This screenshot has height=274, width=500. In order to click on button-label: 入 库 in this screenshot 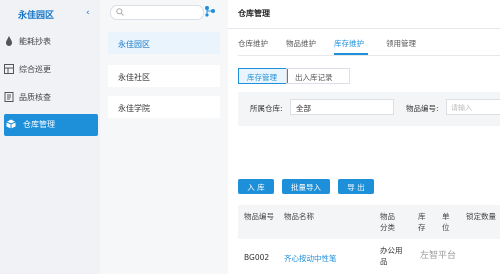, I will do `click(256, 187)`.